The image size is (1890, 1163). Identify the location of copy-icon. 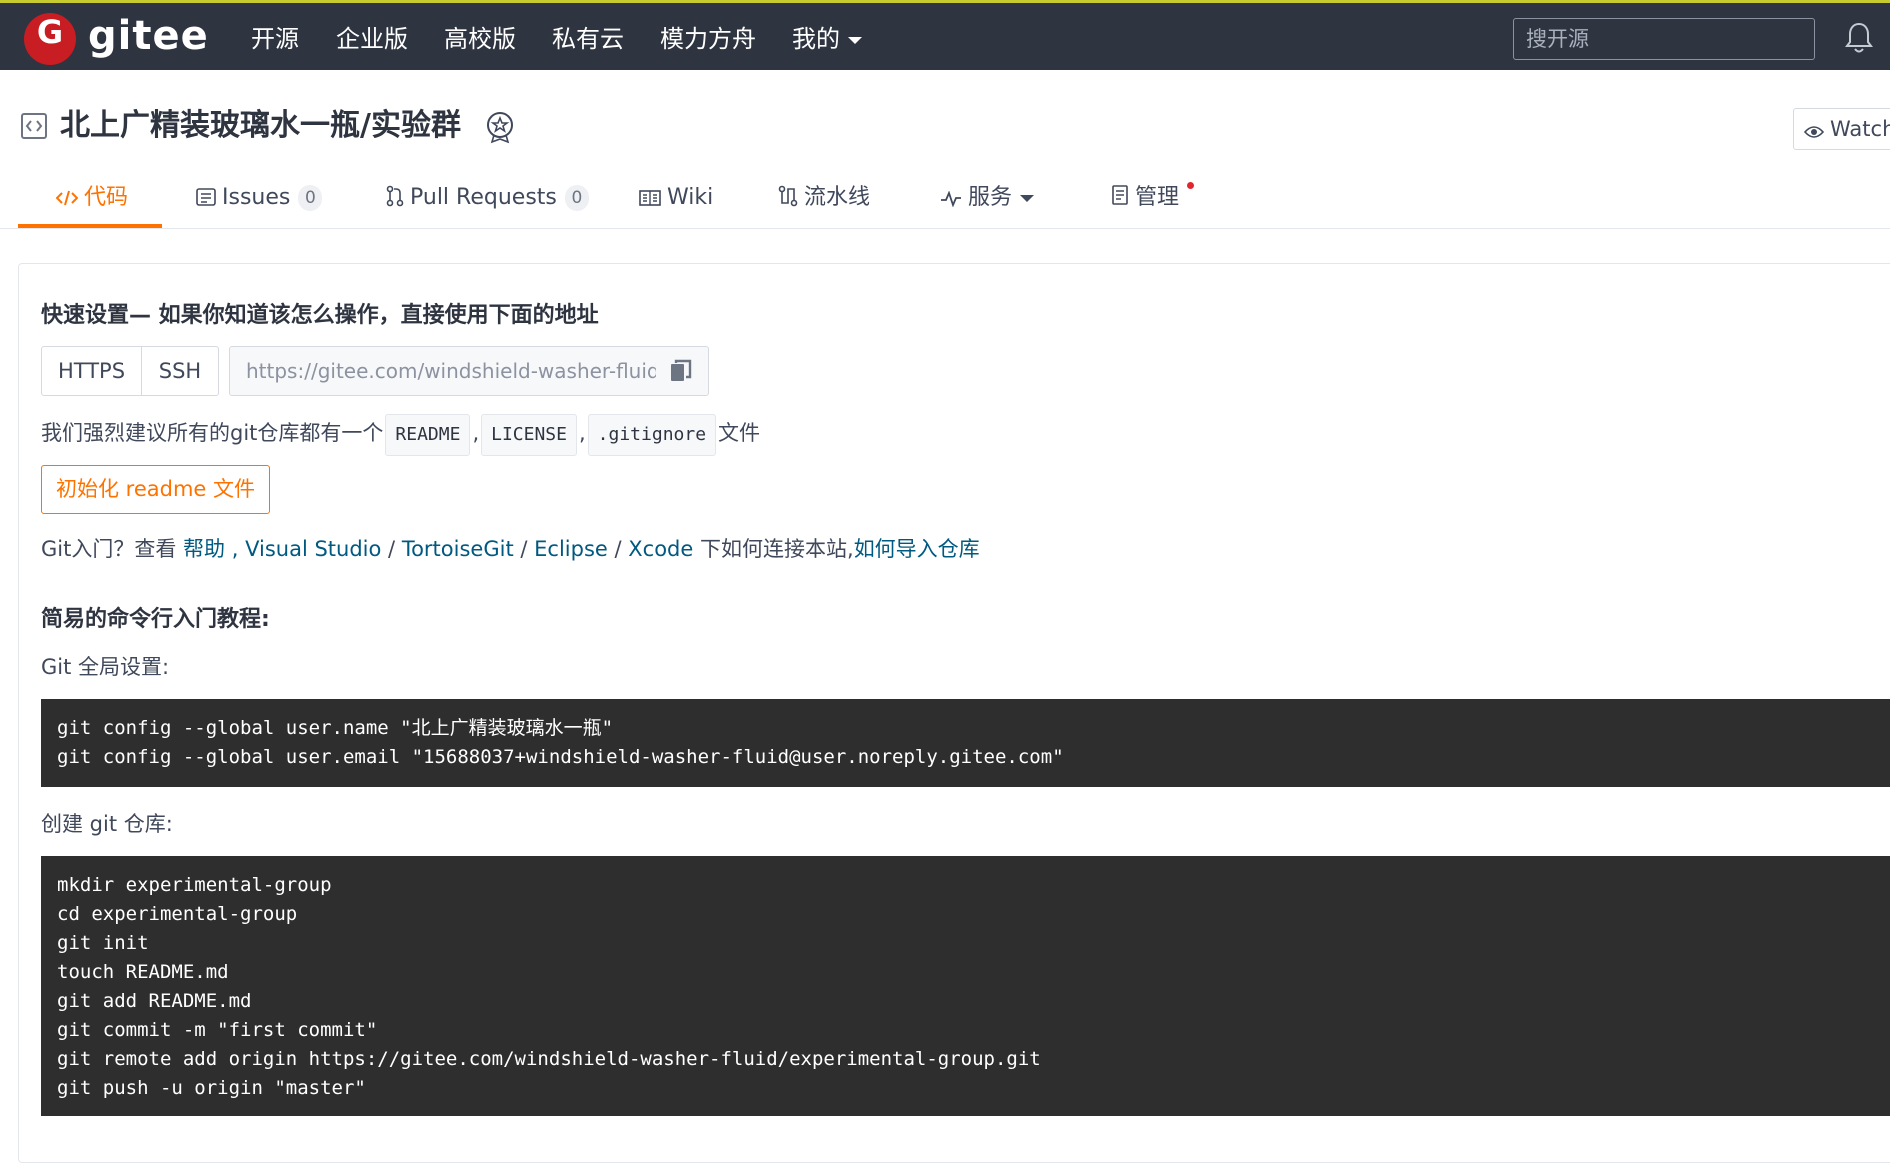
(681, 371).